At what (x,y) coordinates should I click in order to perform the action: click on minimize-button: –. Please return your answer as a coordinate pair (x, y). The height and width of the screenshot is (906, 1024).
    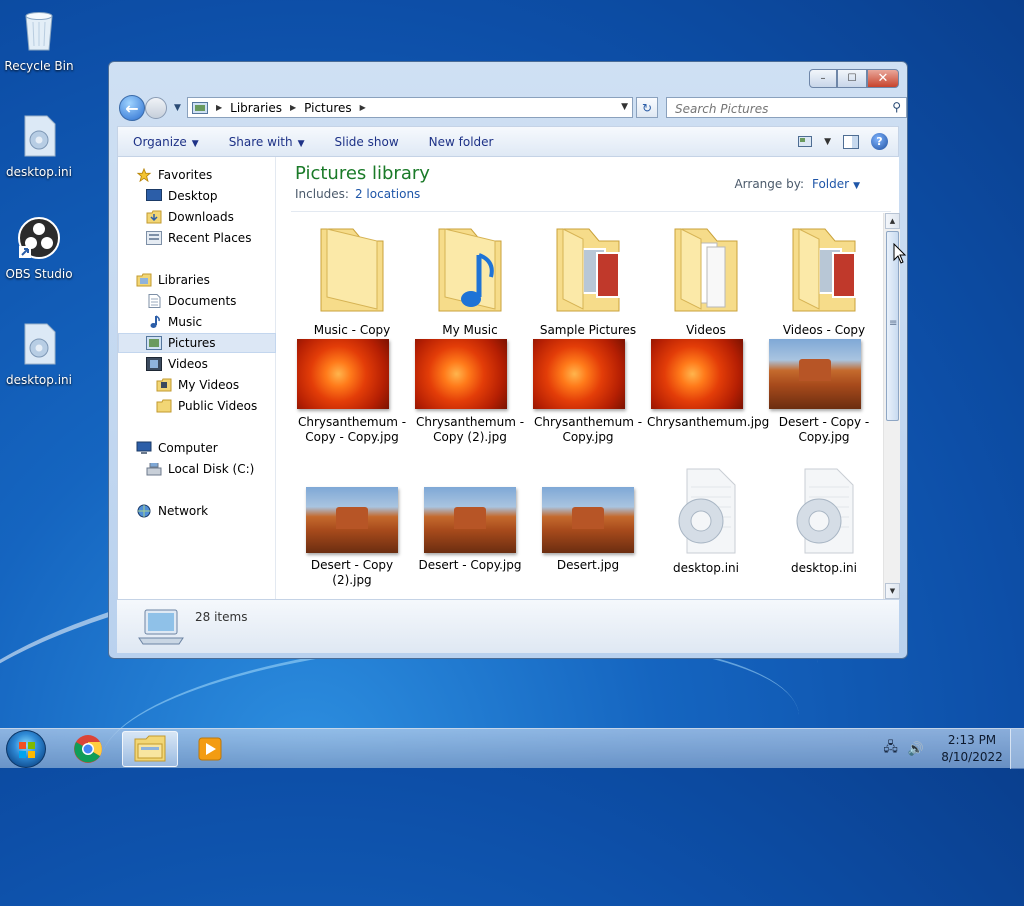
    Looking at the image, I should click on (823, 78).